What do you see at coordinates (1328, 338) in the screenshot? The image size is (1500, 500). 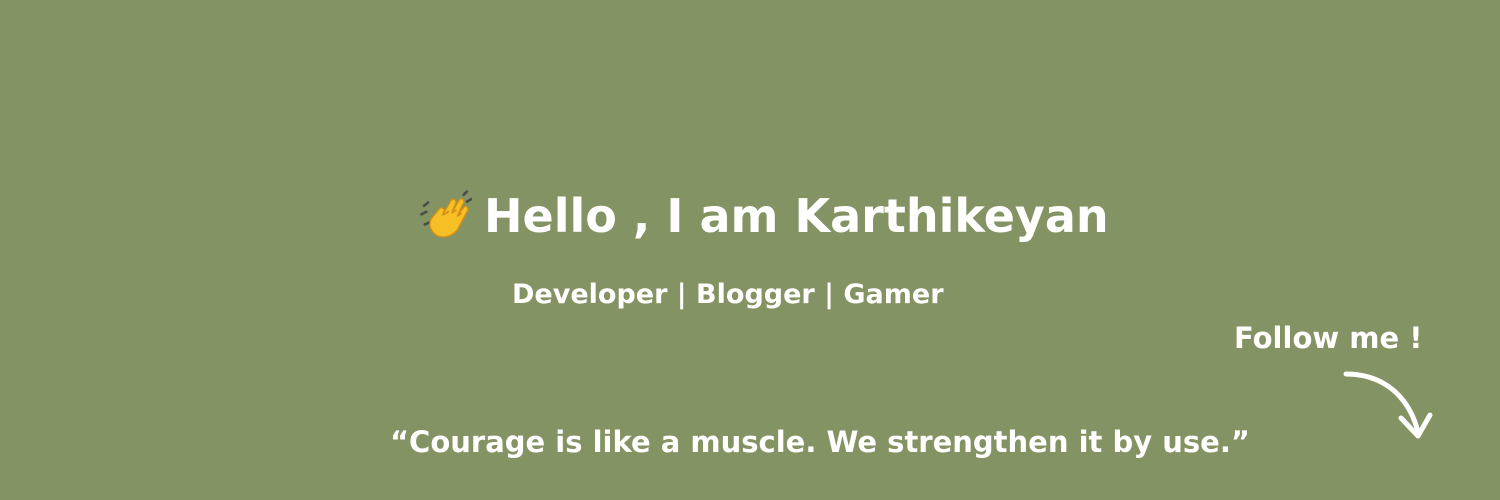 I see `follow-me-label: Follow me !` at bounding box center [1328, 338].